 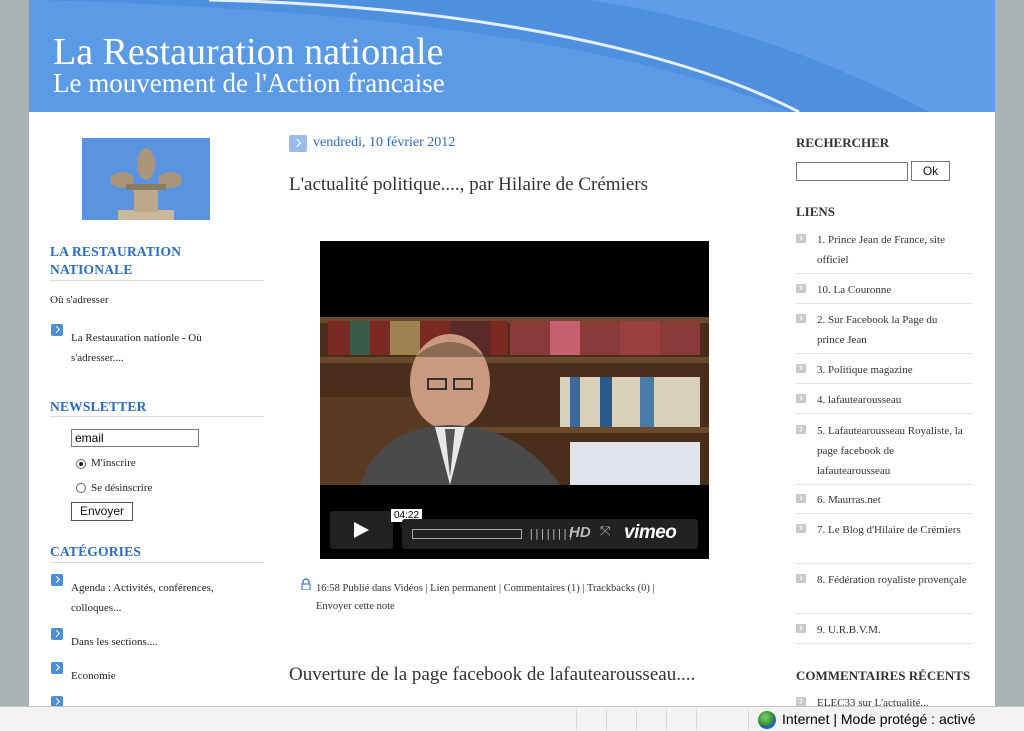 I want to click on link-label: 4. lafautearousseau, so click(x=892, y=400).